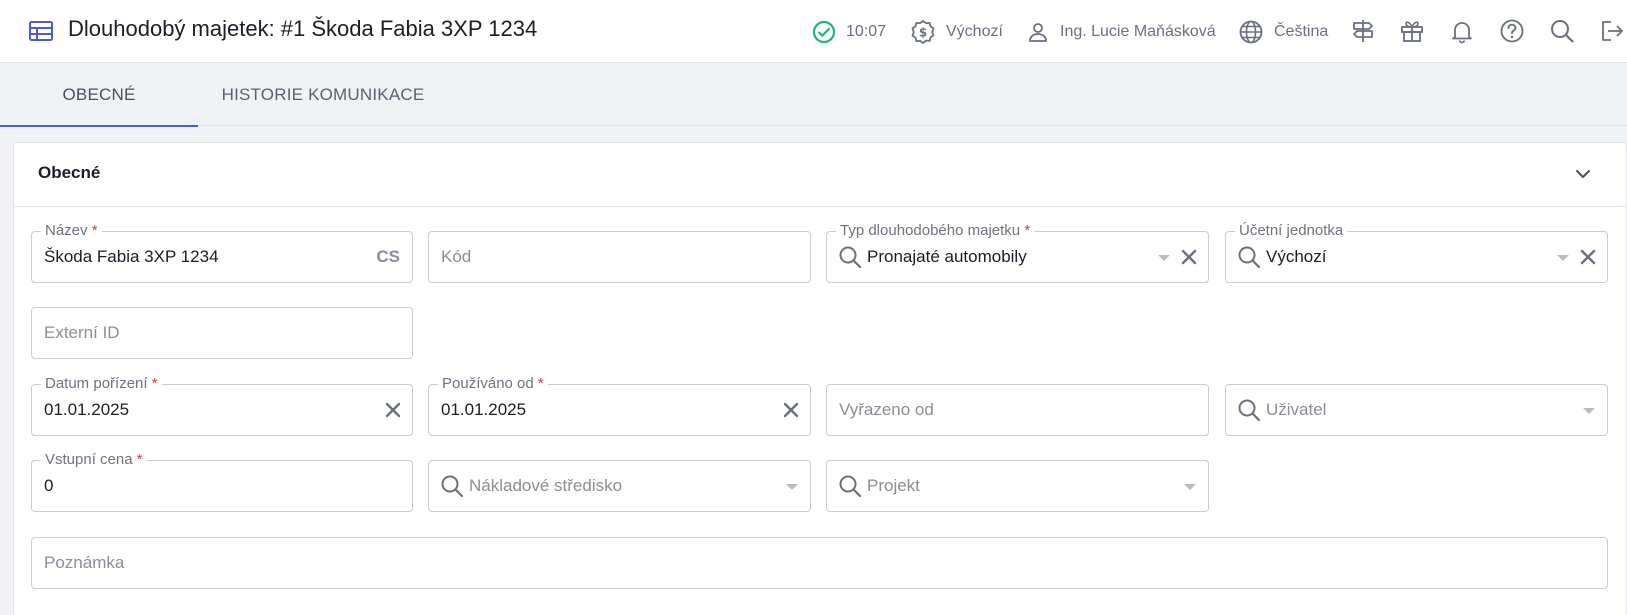  What do you see at coordinates (1412, 31) in the screenshot?
I see `gift-icon` at bounding box center [1412, 31].